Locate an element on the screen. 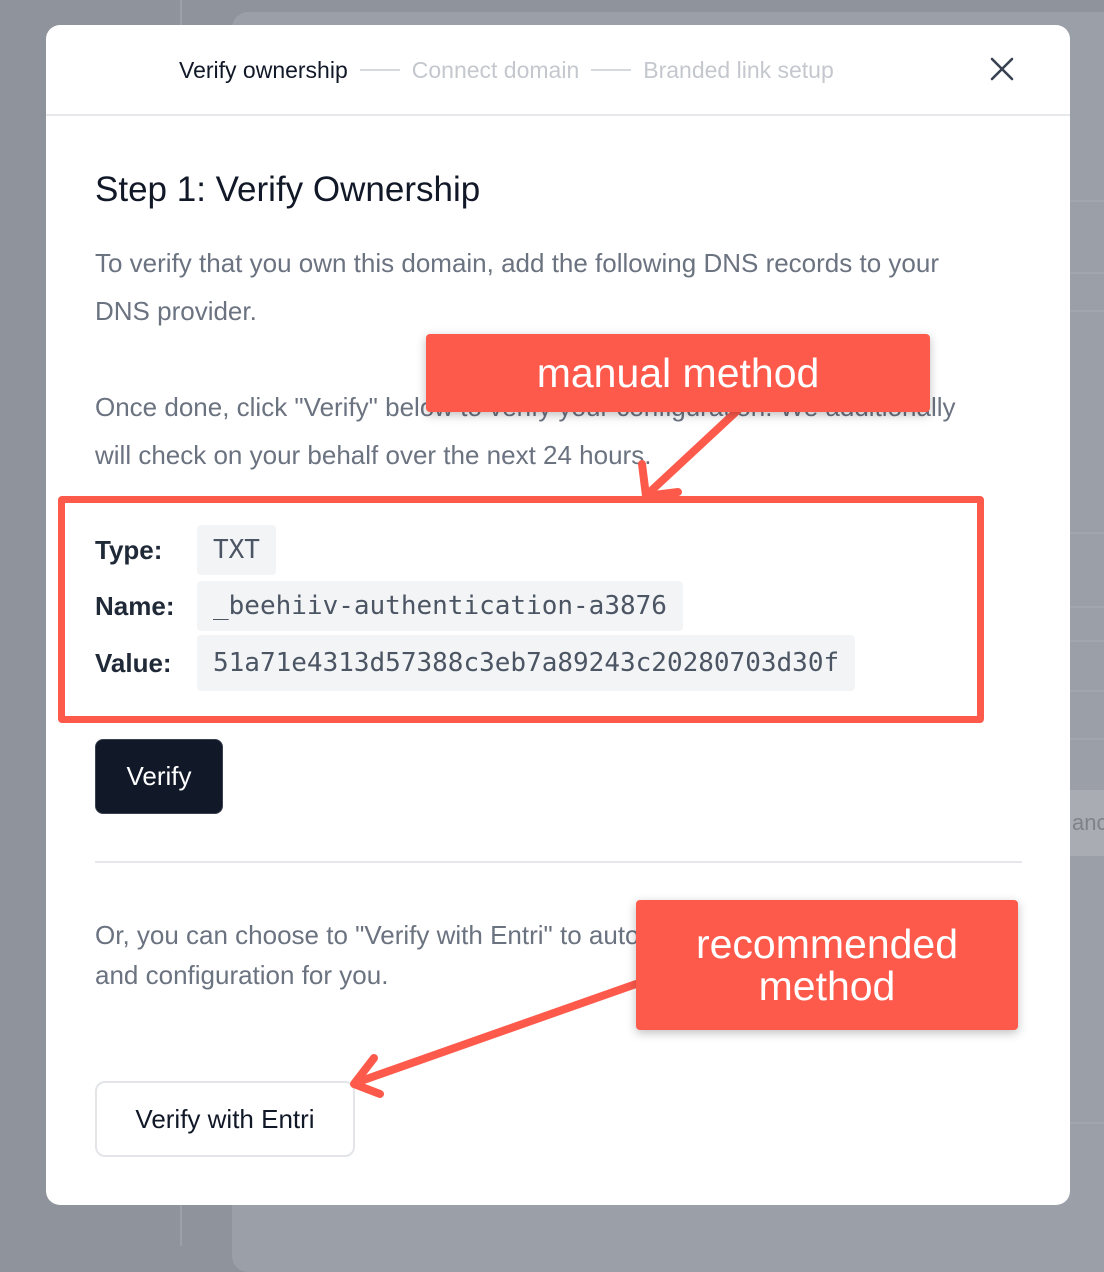  verify-button: Verify is located at coordinates (159, 776).